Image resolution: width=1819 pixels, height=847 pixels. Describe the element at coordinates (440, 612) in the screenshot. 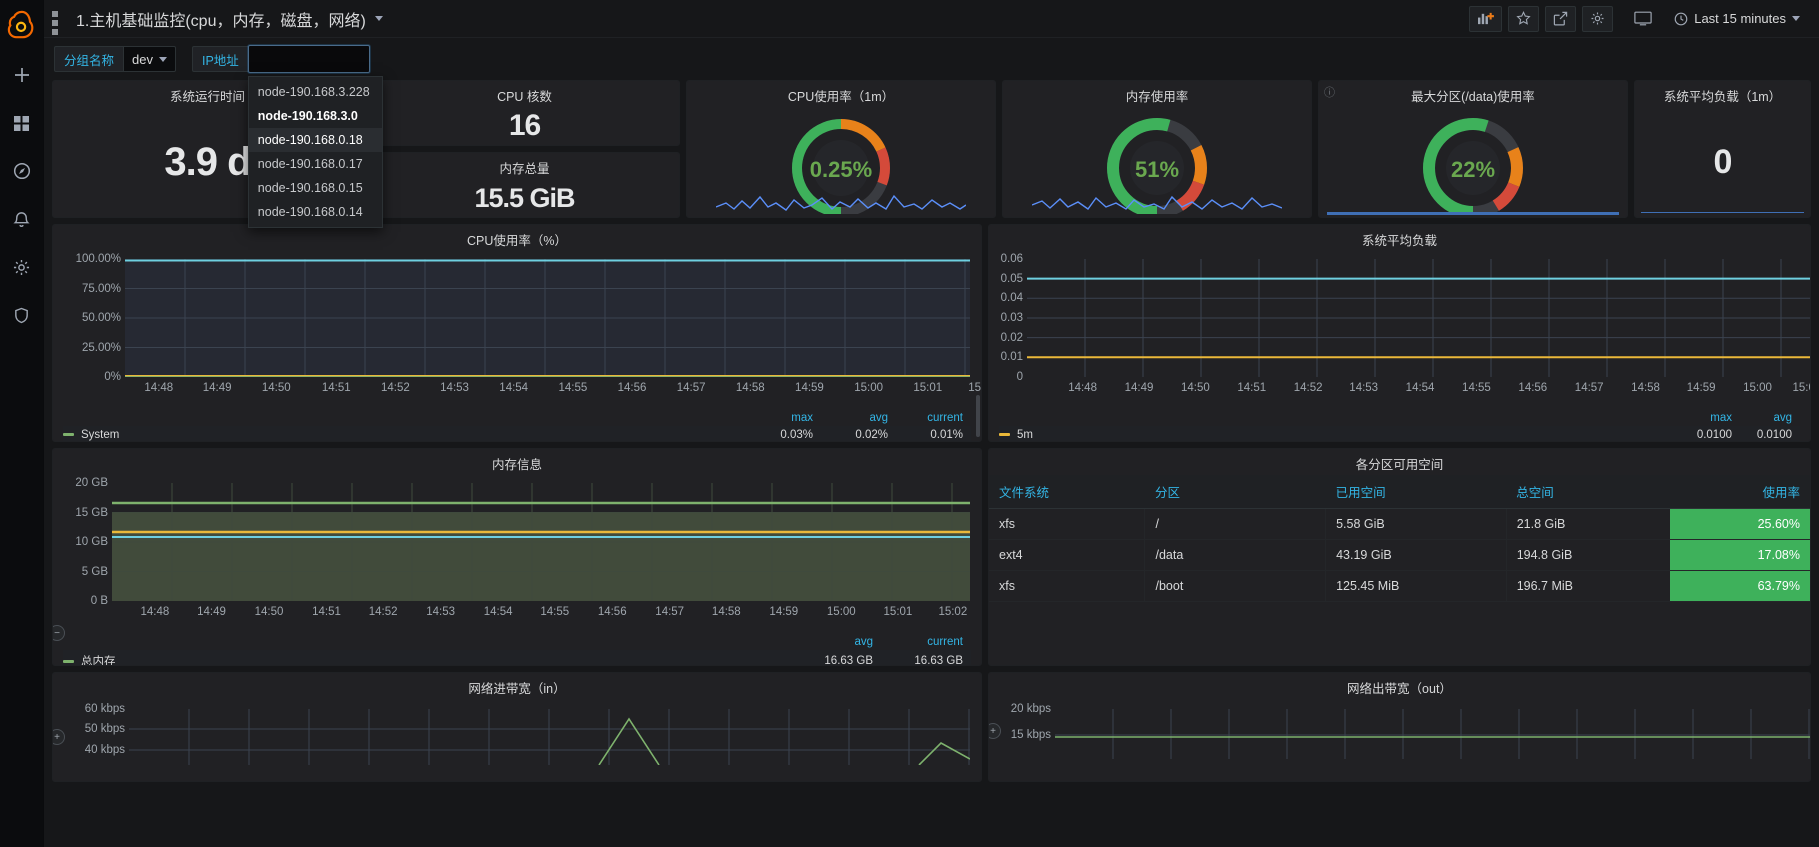

I see `x-tick: 14:53` at that location.